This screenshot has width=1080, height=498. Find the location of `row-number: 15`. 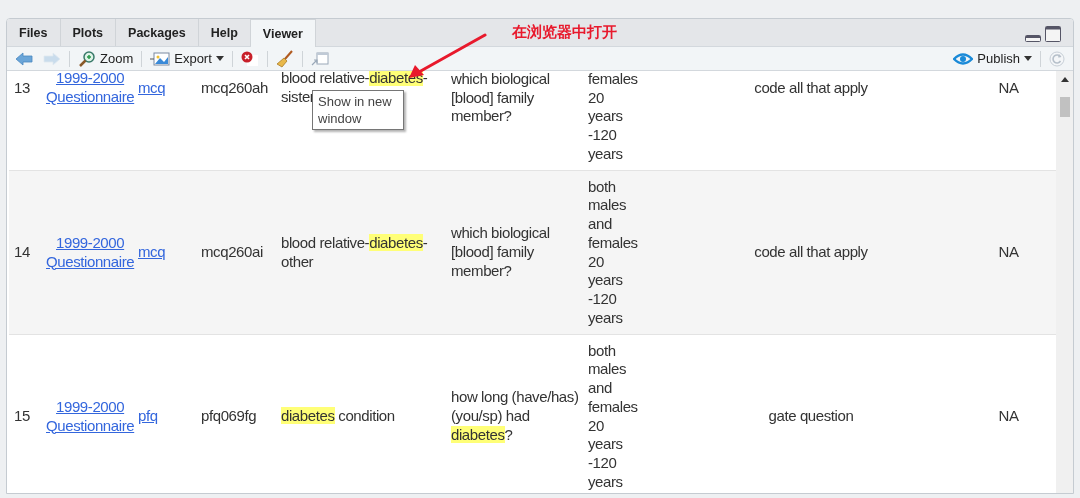

row-number: 15 is located at coordinates (22, 416).